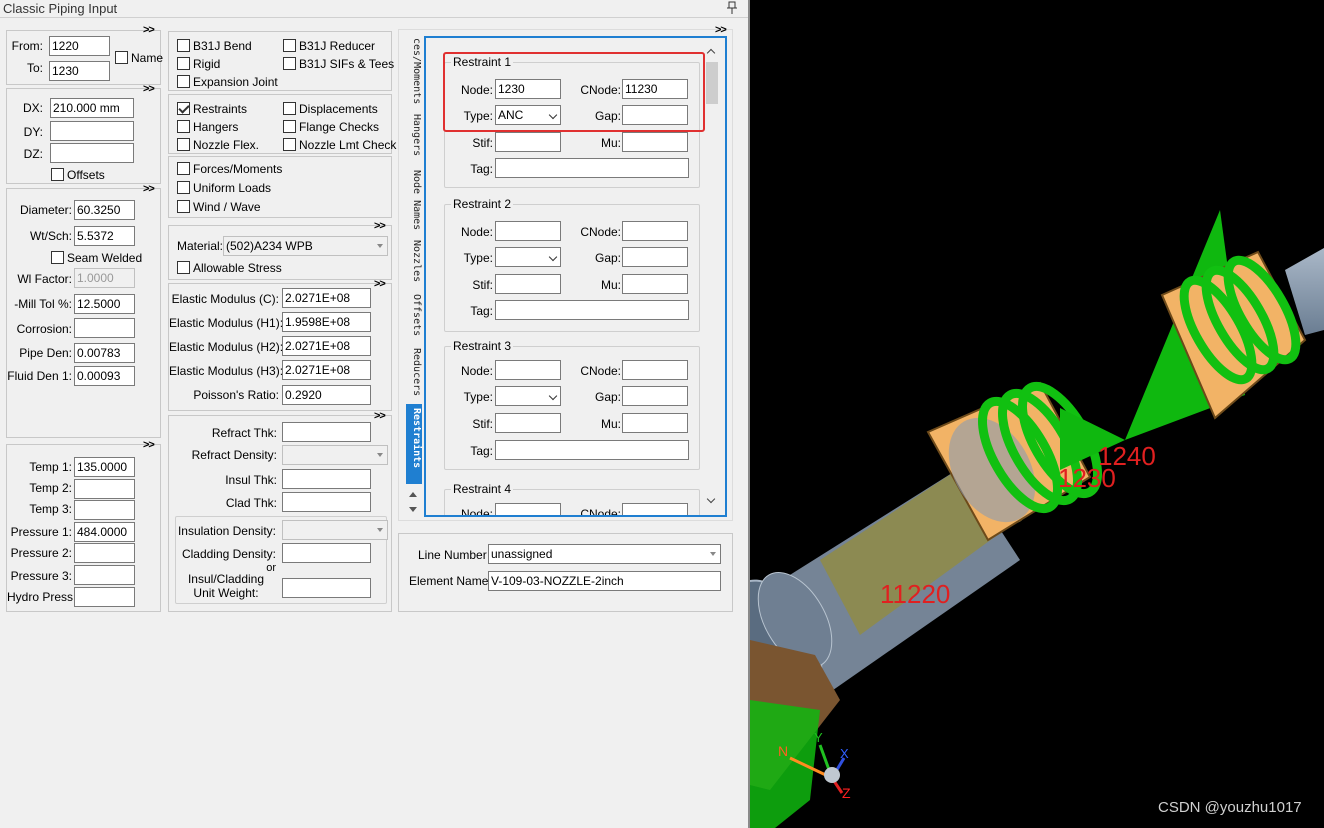  What do you see at coordinates (104, 236) in the screenshot?
I see `wtsch-input: 5.5372` at bounding box center [104, 236].